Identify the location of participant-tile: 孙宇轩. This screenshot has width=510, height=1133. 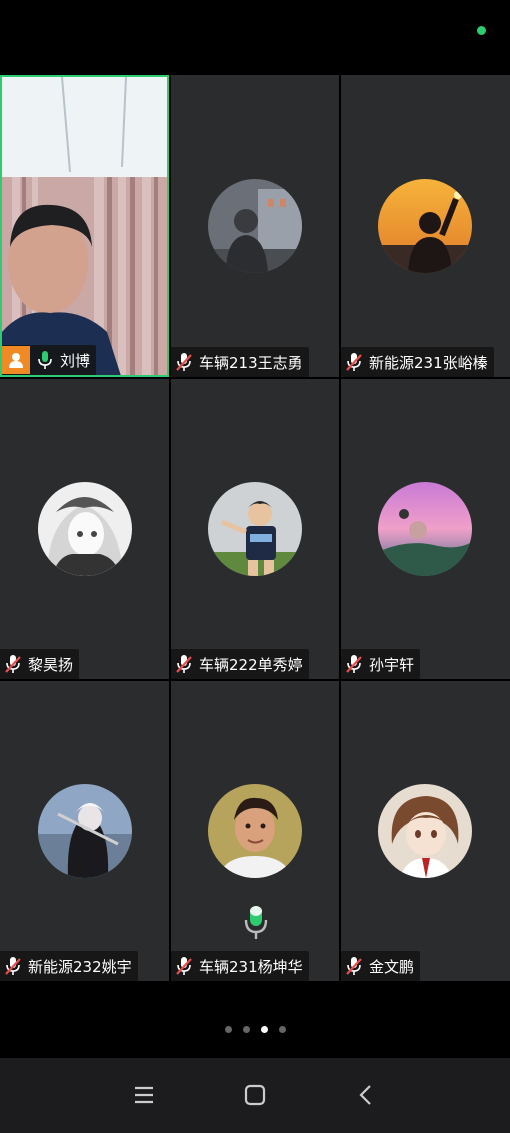
(425, 529).